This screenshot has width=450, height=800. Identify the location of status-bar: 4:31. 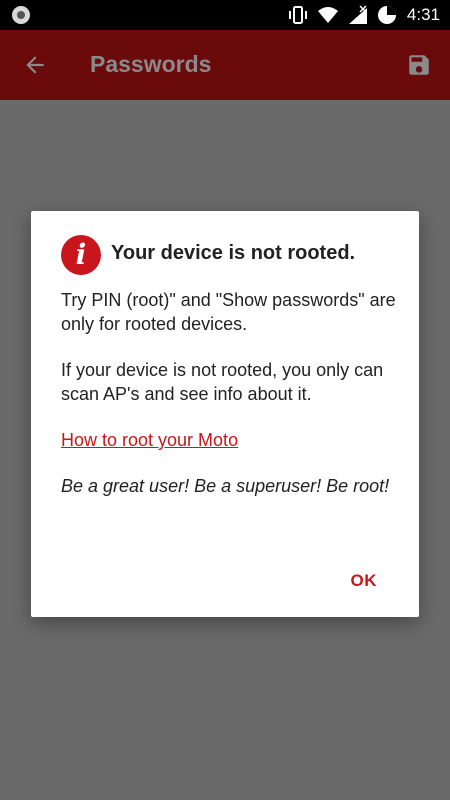
(225, 15).